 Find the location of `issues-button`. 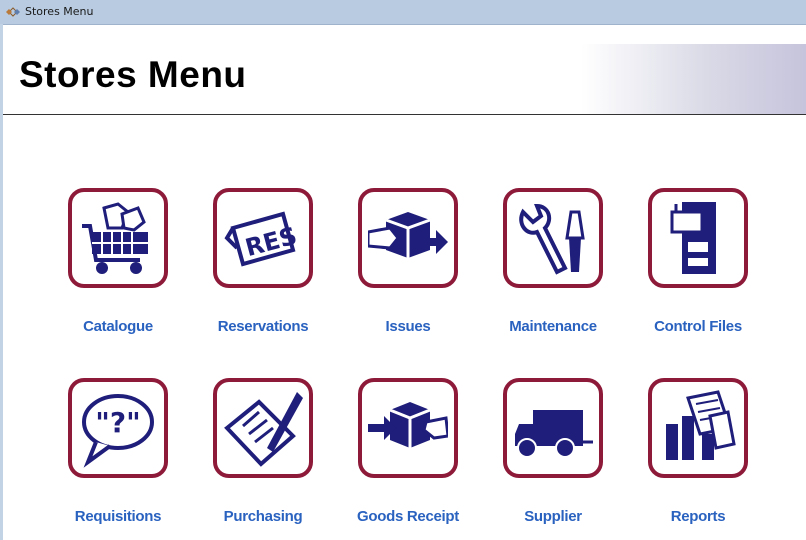

issues-button is located at coordinates (408, 238).